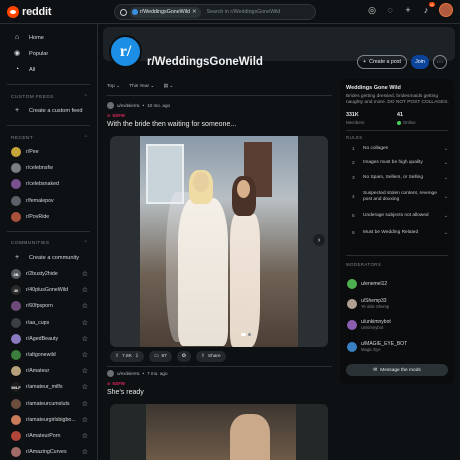 This screenshot has height=460, width=460. I want to click on create-icon: +, so click(408, 10).